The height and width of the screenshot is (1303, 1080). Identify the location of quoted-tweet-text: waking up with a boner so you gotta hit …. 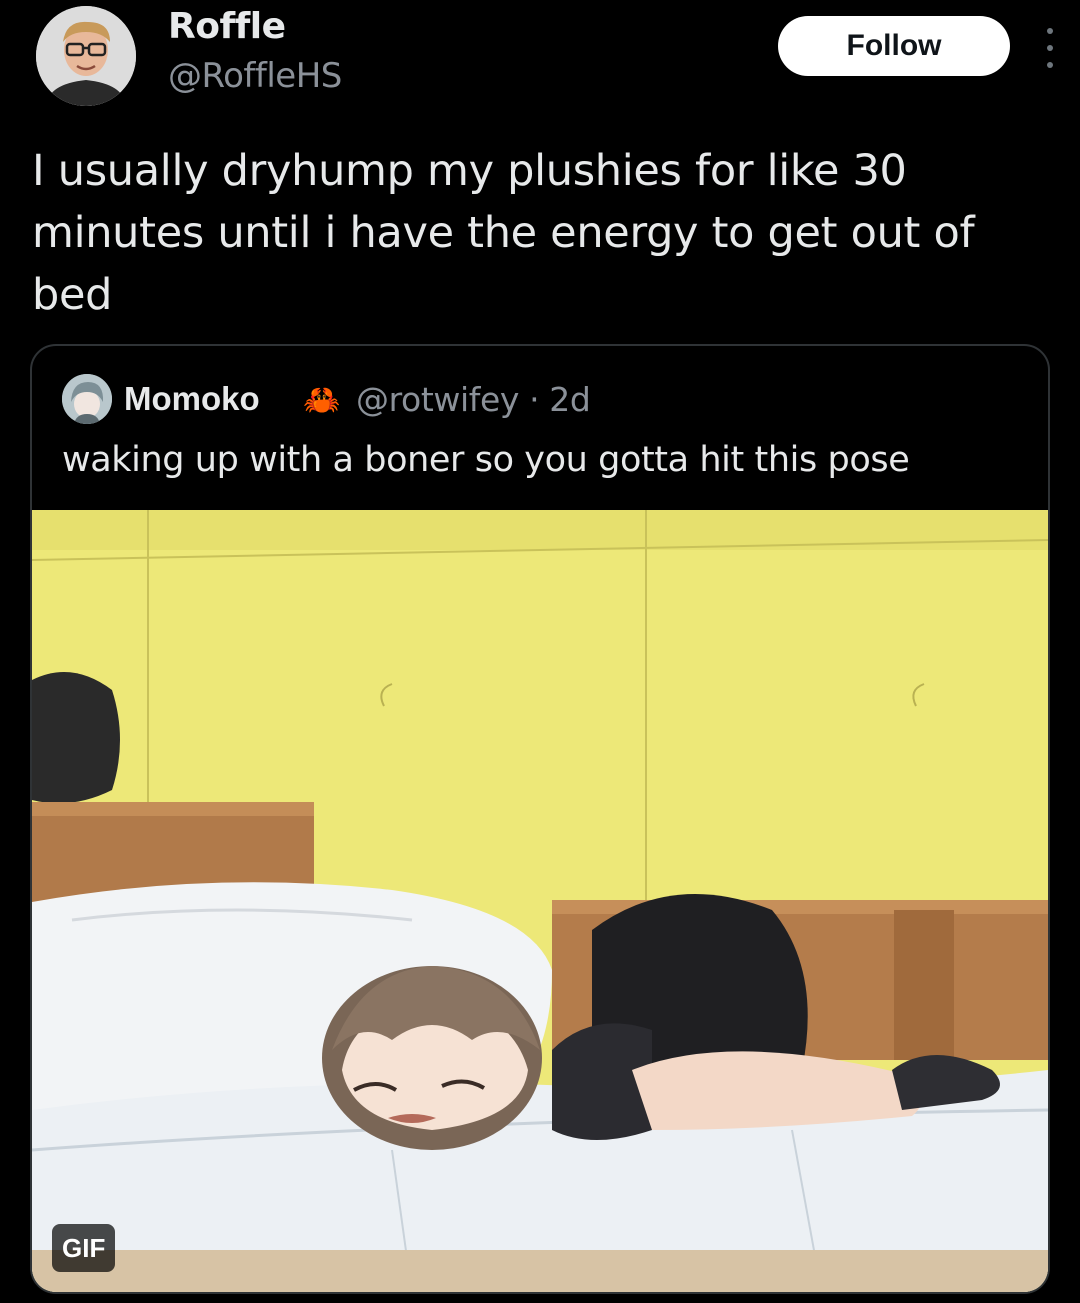
(486, 460).